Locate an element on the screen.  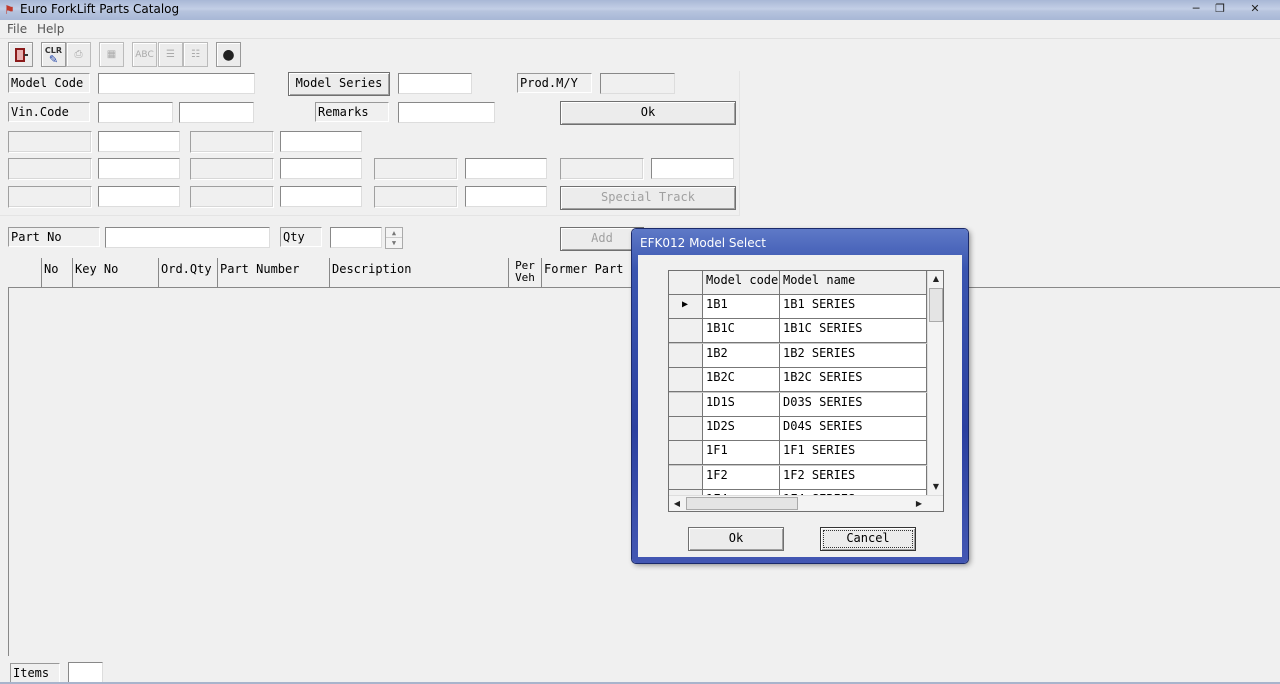
stepper-up-icon: ▲ is located at coordinates (394, 233).